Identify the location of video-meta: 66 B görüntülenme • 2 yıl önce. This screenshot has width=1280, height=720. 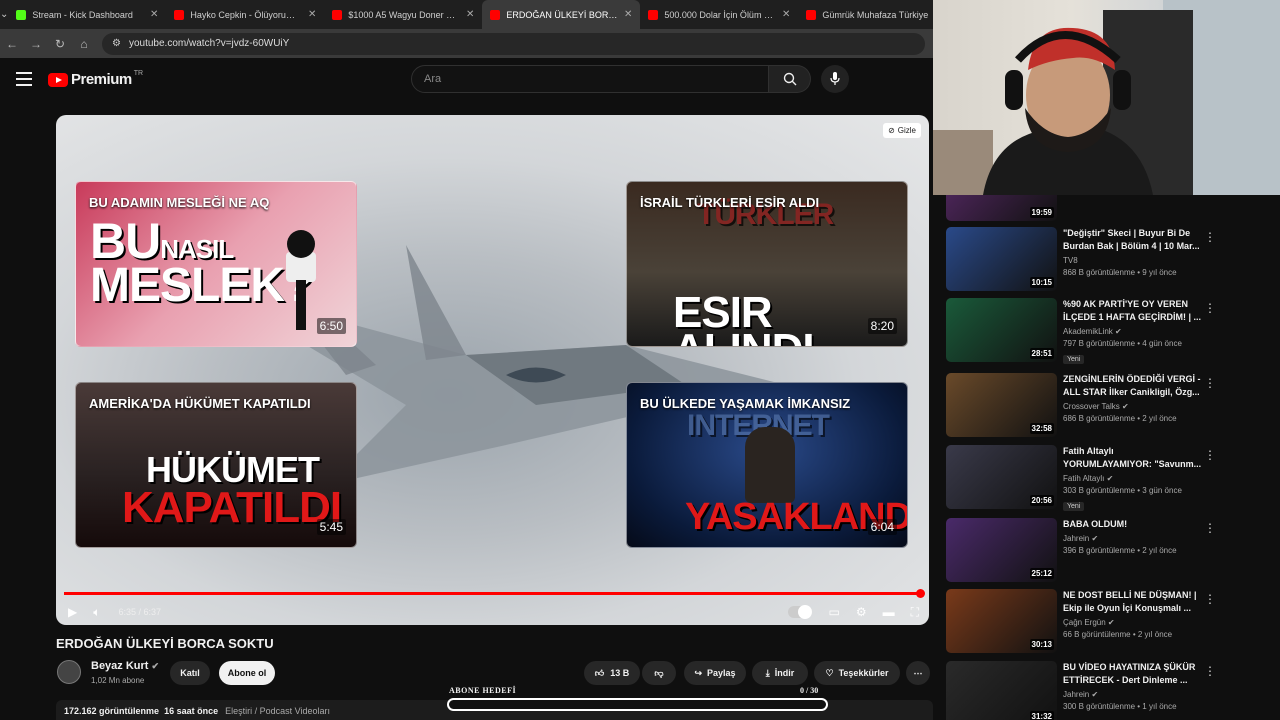
(1118, 634).